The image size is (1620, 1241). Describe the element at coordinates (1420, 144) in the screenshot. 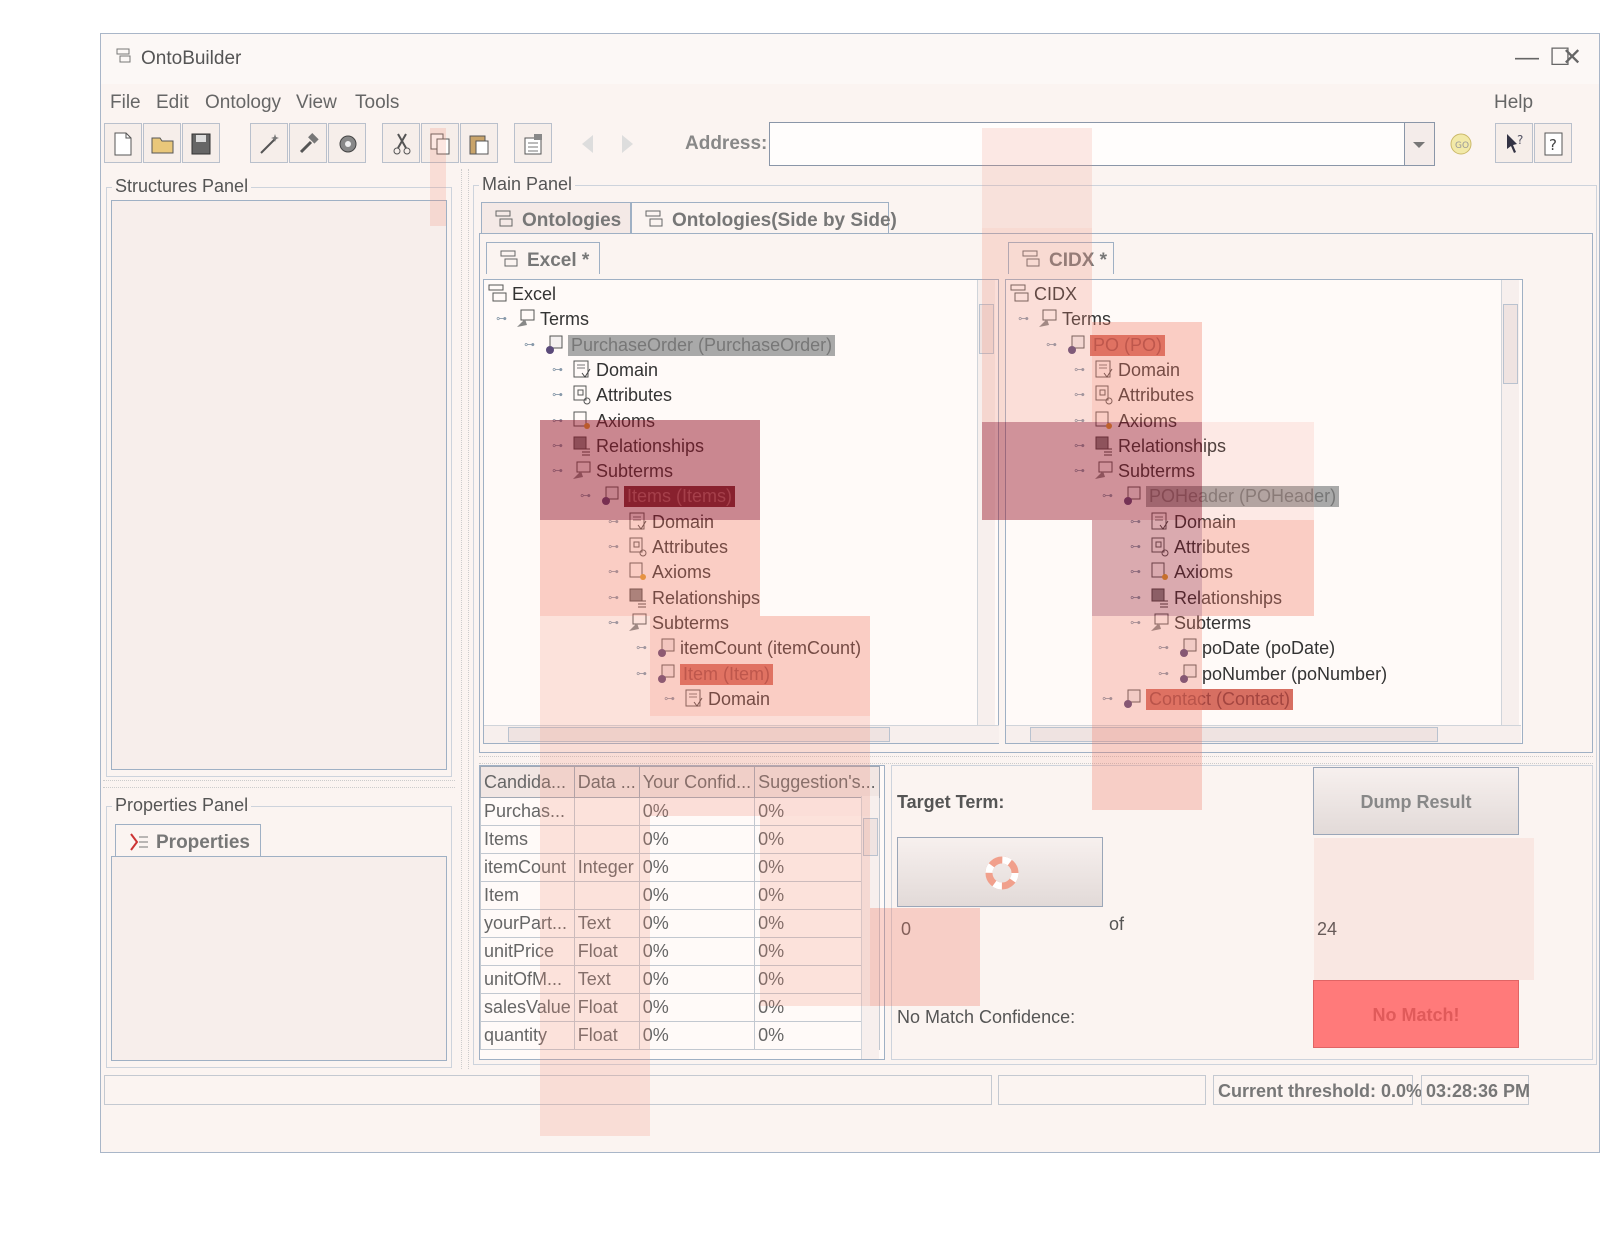

I see `address-dropdown-button` at that location.